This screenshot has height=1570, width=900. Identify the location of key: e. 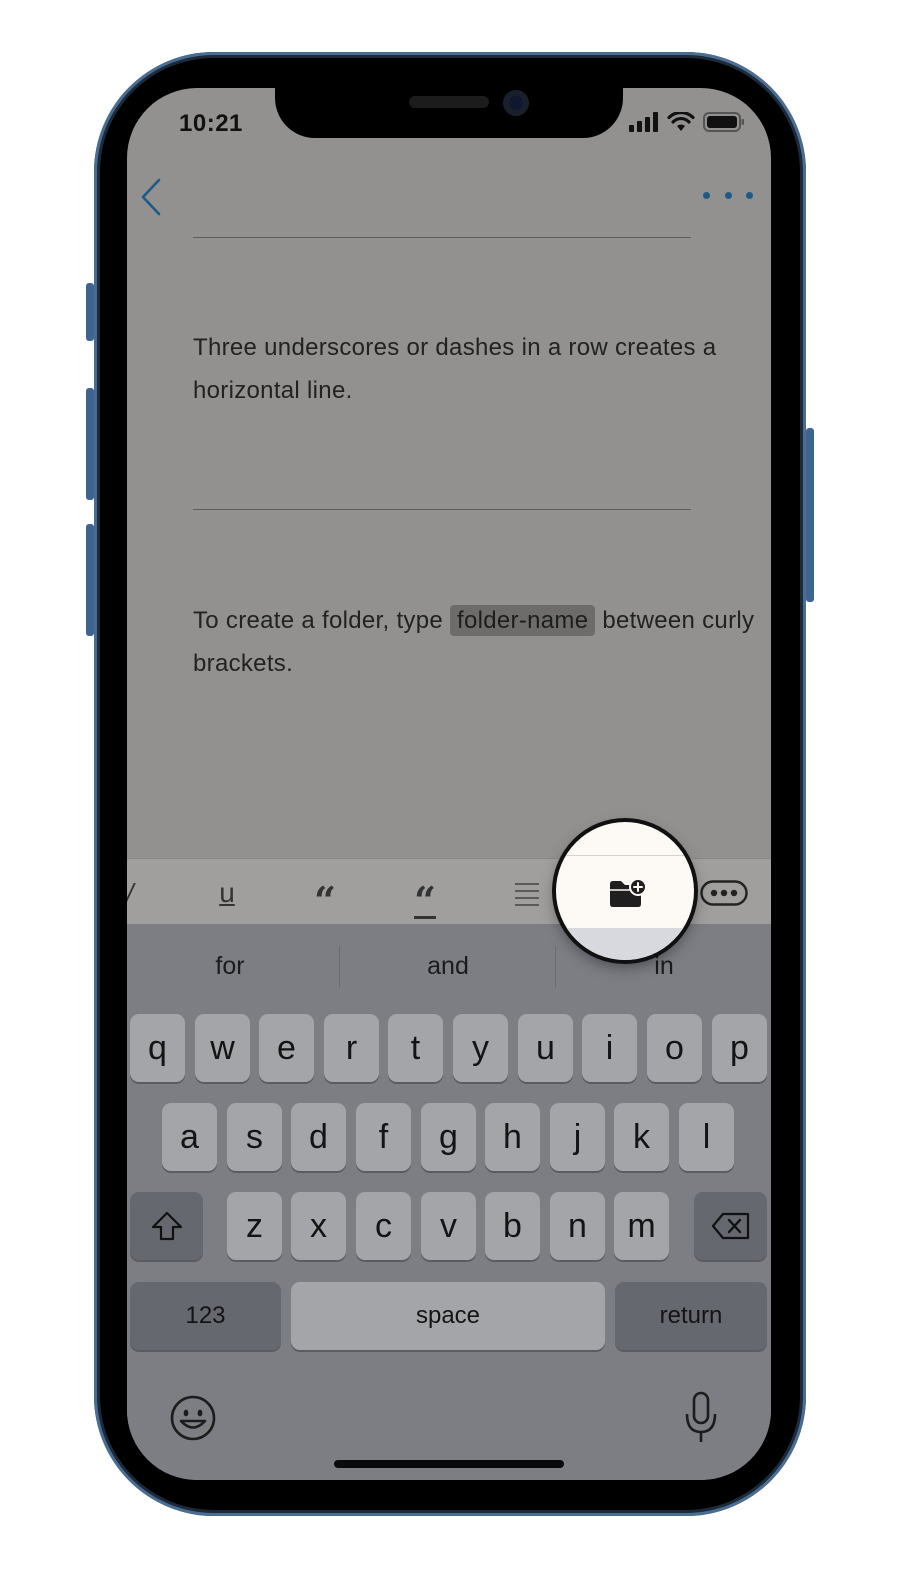
(286, 1048).